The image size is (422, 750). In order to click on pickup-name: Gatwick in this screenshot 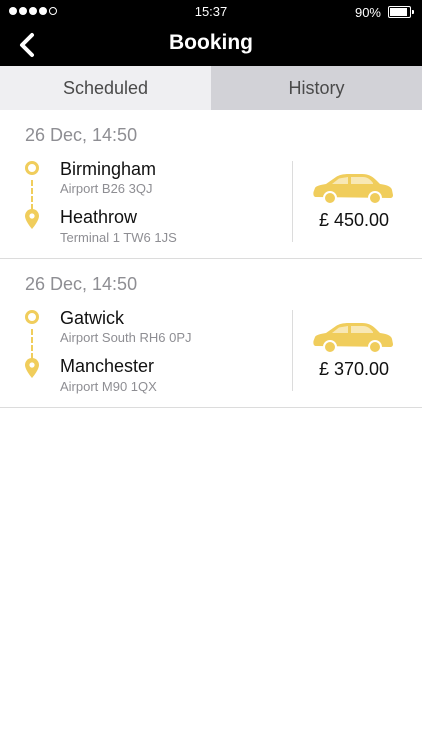, I will do `click(92, 318)`.